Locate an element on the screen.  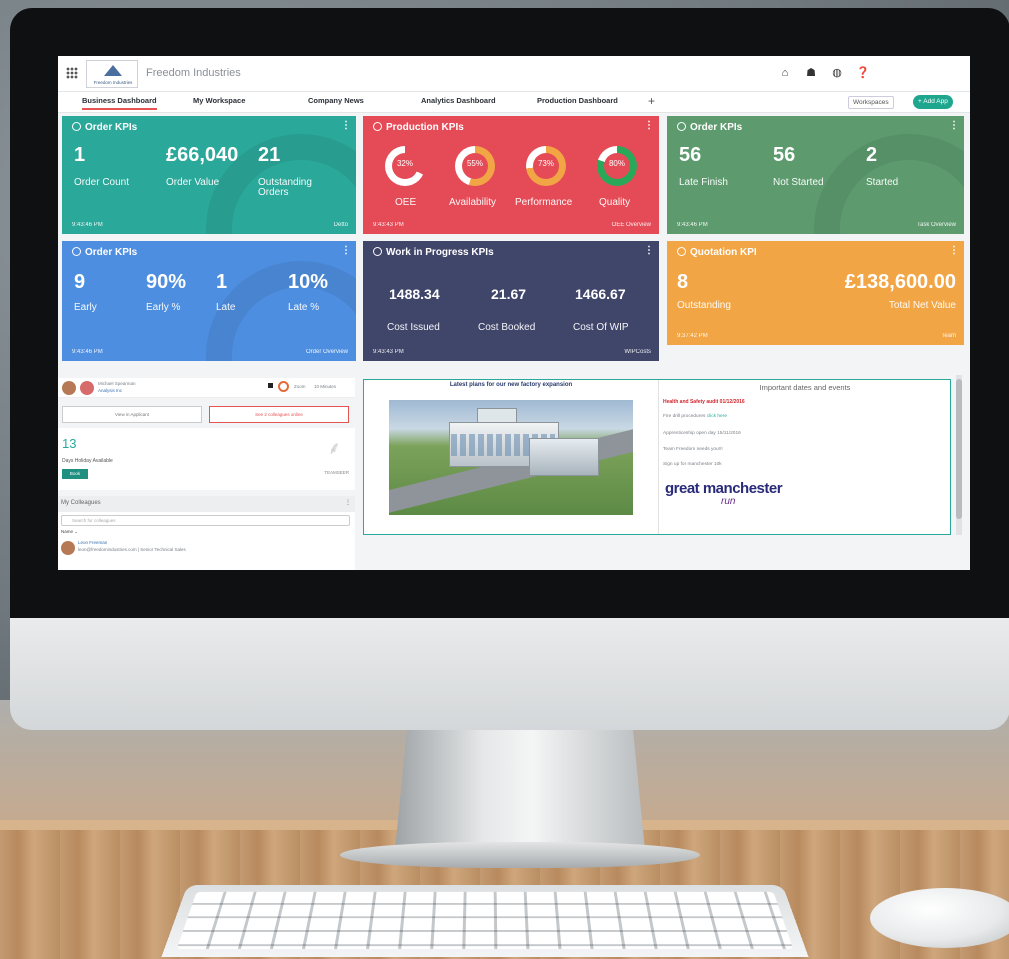
card-link: OEE Overview is located at coordinates (631, 225).